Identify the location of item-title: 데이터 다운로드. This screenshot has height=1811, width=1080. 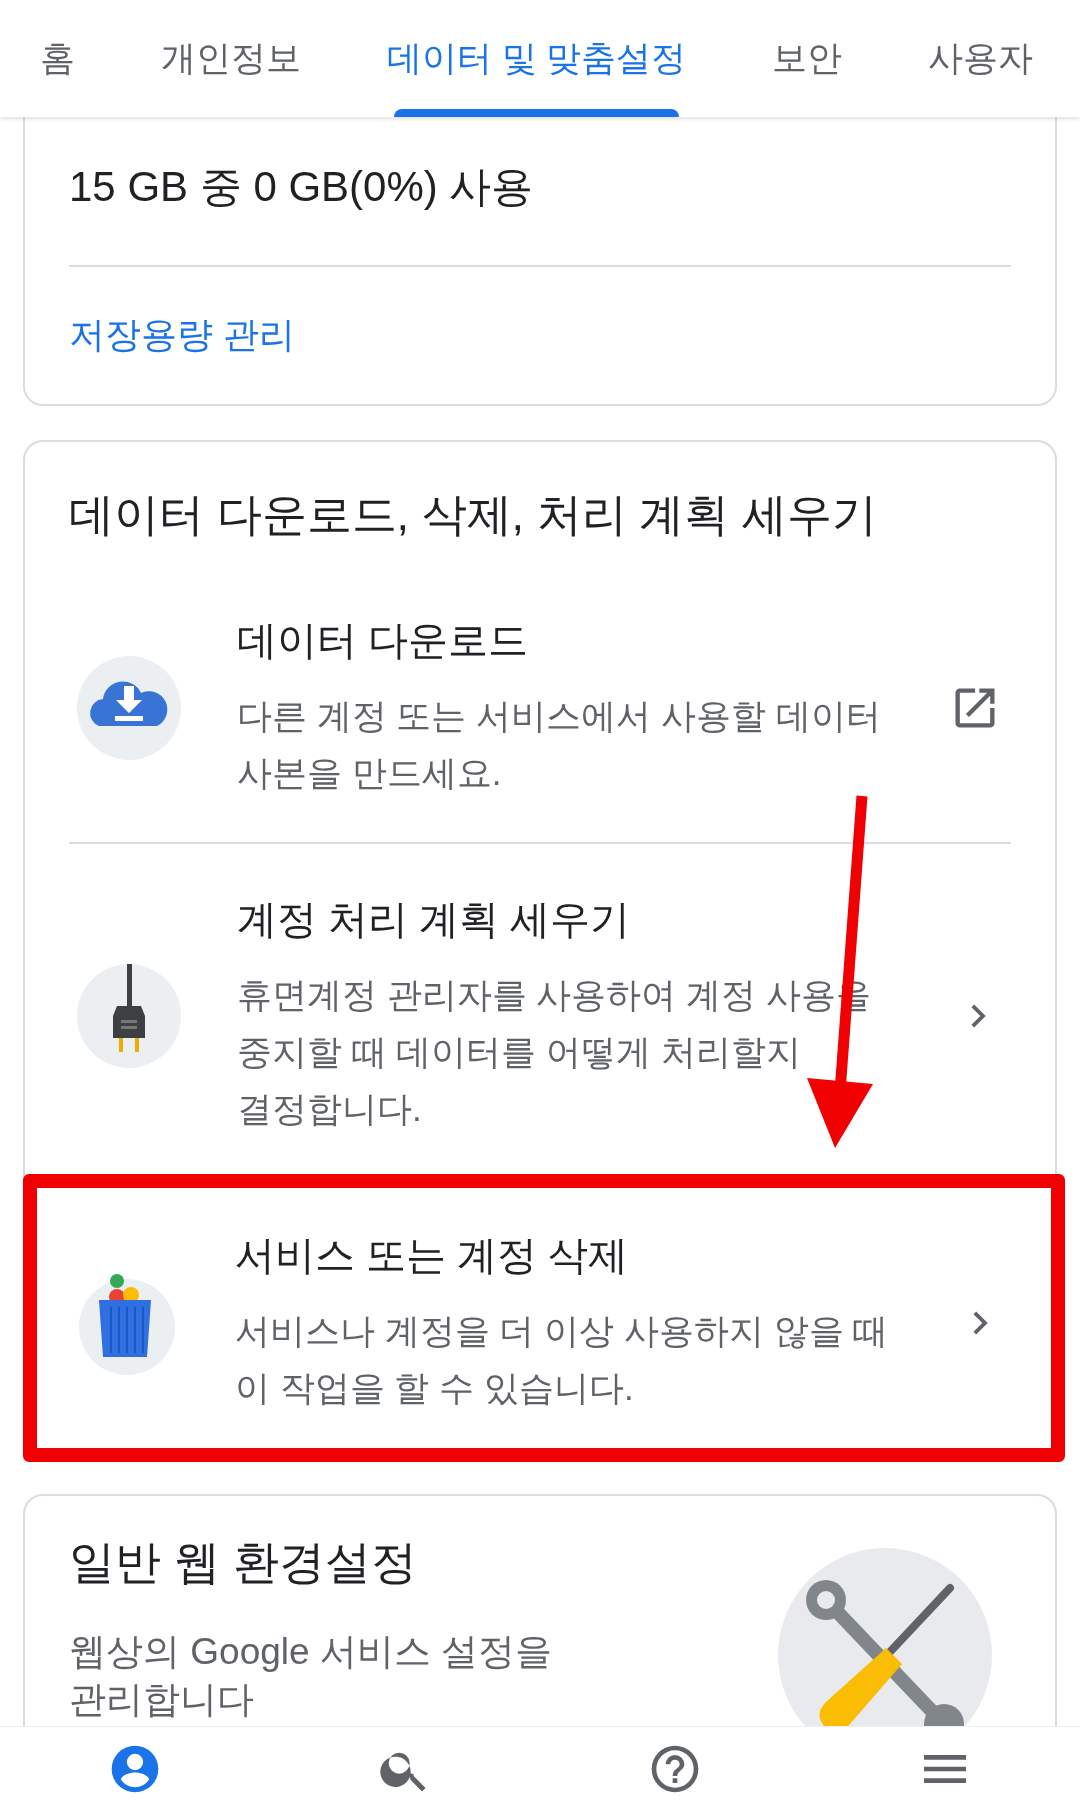
(383, 640).